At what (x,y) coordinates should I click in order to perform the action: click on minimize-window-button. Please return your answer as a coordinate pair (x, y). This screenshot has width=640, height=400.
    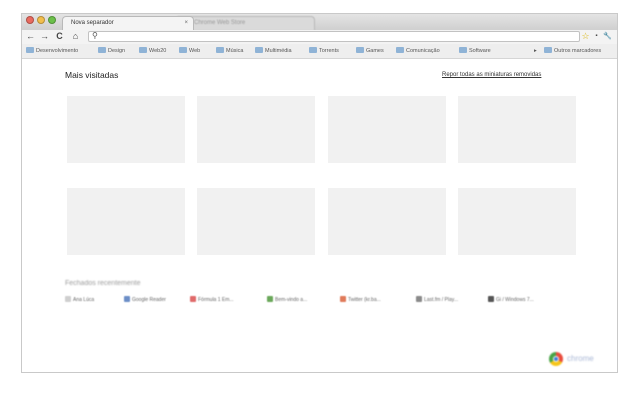
    Looking at the image, I should click on (41, 20).